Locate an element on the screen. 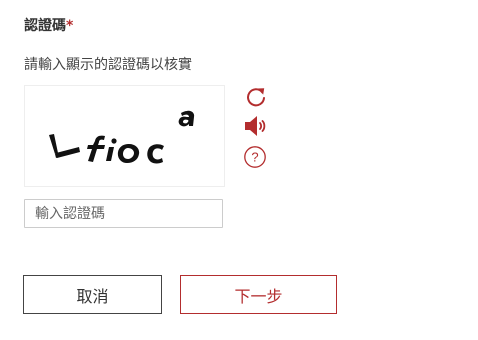 The width and height of the screenshot is (478, 340). field-title: 認證碼* is located at coordinates (48, 26).